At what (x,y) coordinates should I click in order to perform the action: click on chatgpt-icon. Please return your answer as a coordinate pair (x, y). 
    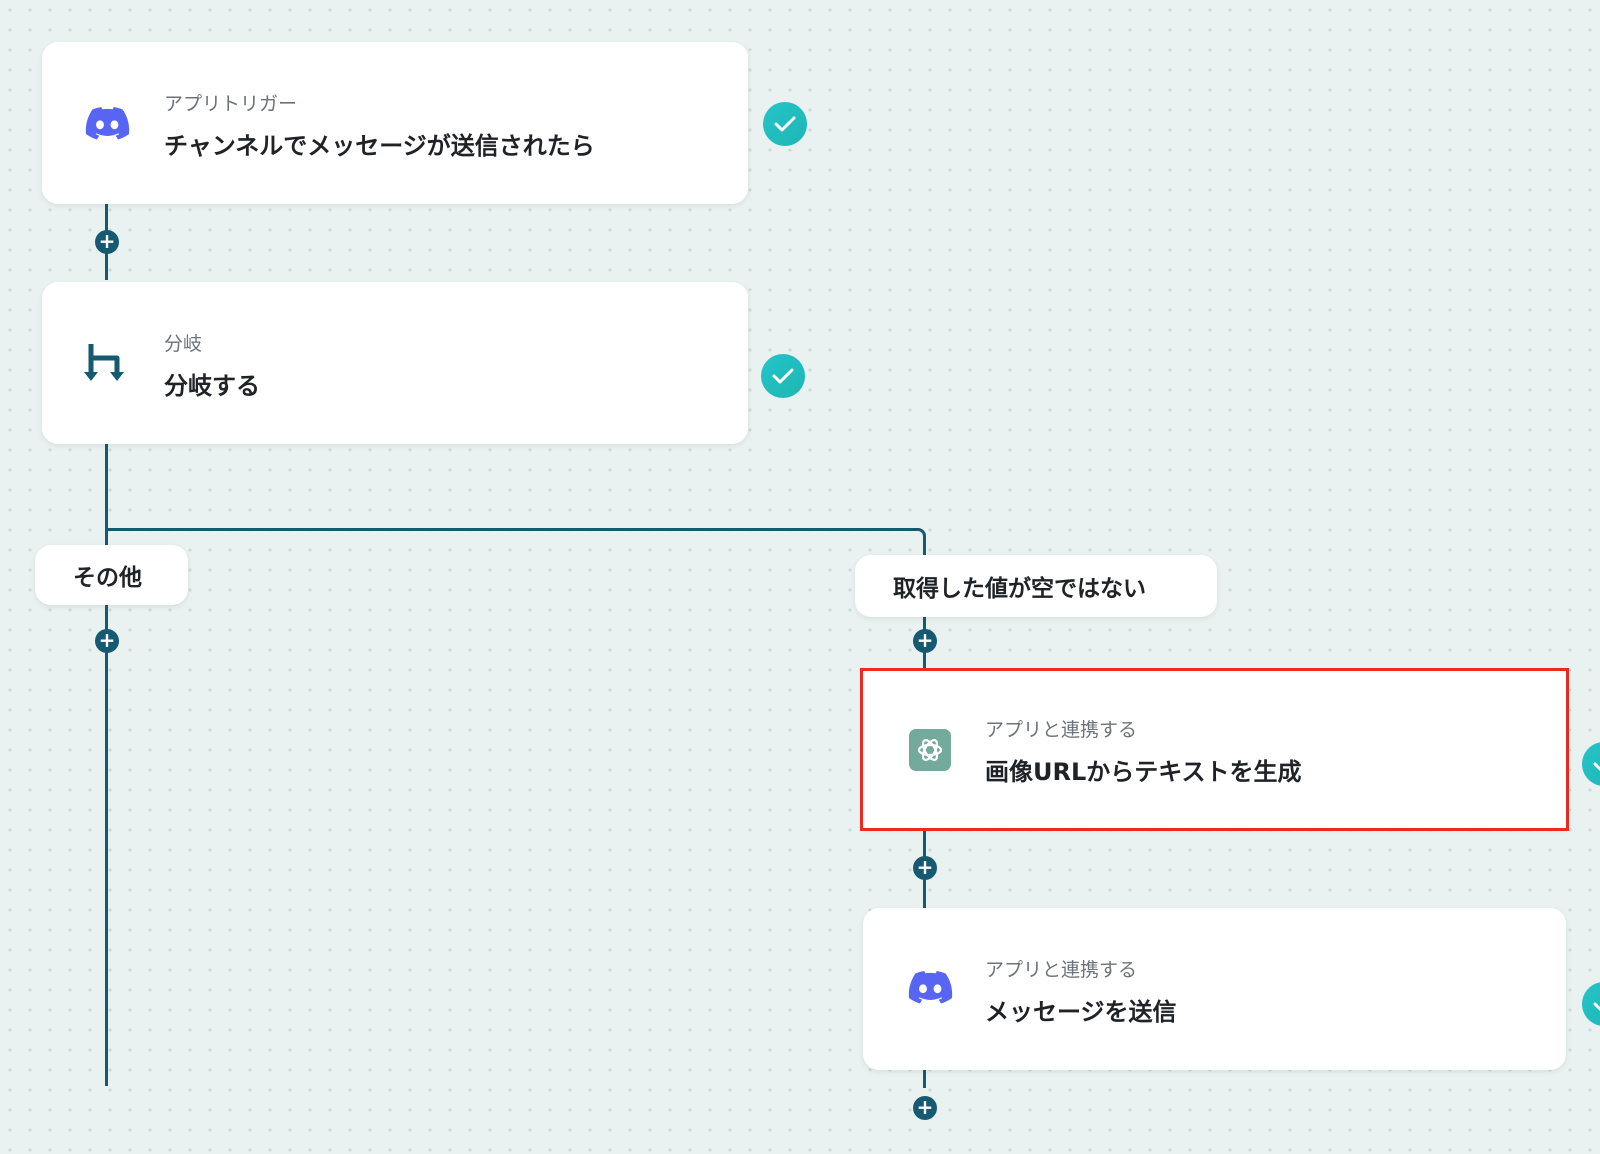
    Looking at the image, I should click on (930, 750).